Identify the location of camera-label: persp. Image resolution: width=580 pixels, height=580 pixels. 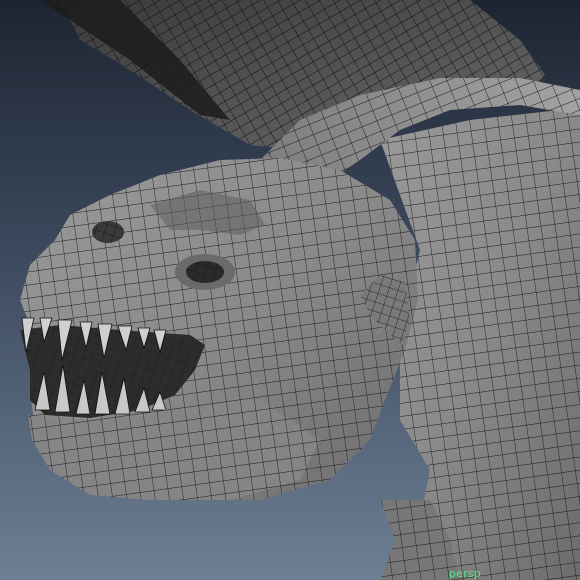
(465, 573).